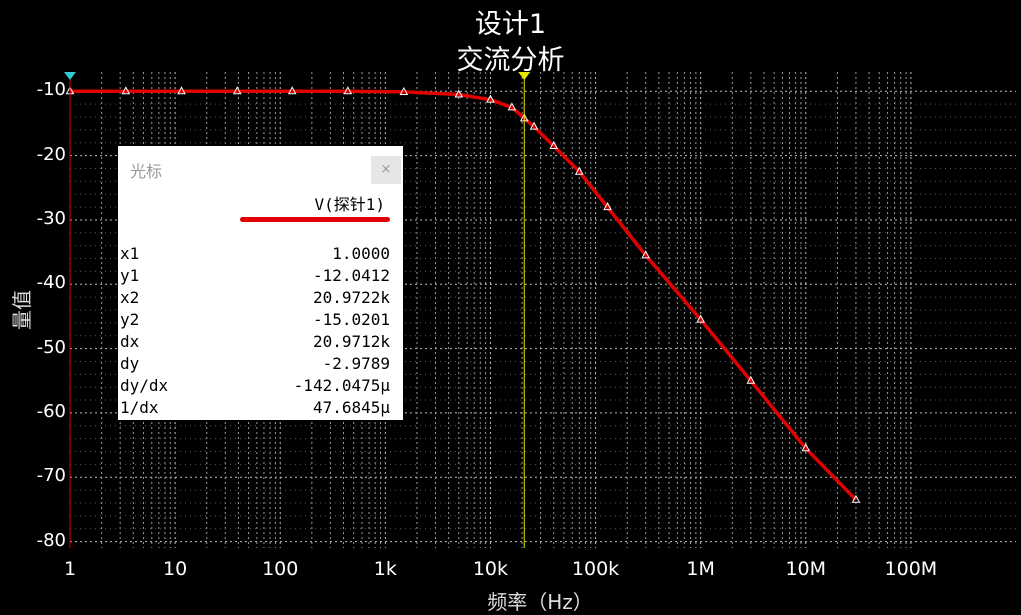  What do you see at coordinates (144, 385) in the screenshot?
I see `cursor-row-key: dy/dx` at bounding box center [144, 385].